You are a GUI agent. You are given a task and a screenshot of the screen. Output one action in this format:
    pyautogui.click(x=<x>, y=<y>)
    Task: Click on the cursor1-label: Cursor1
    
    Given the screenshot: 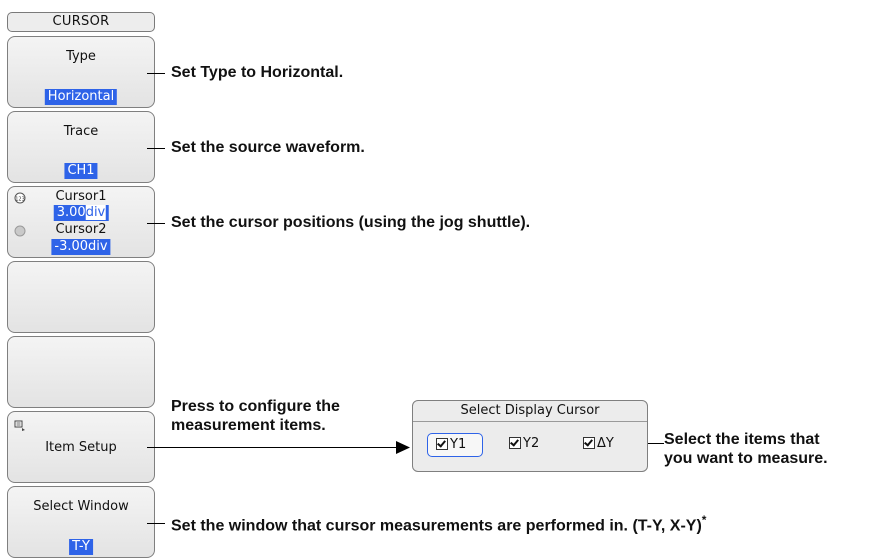 What is the action you would take?
    pyautogui.click(x=81, y=196)
    